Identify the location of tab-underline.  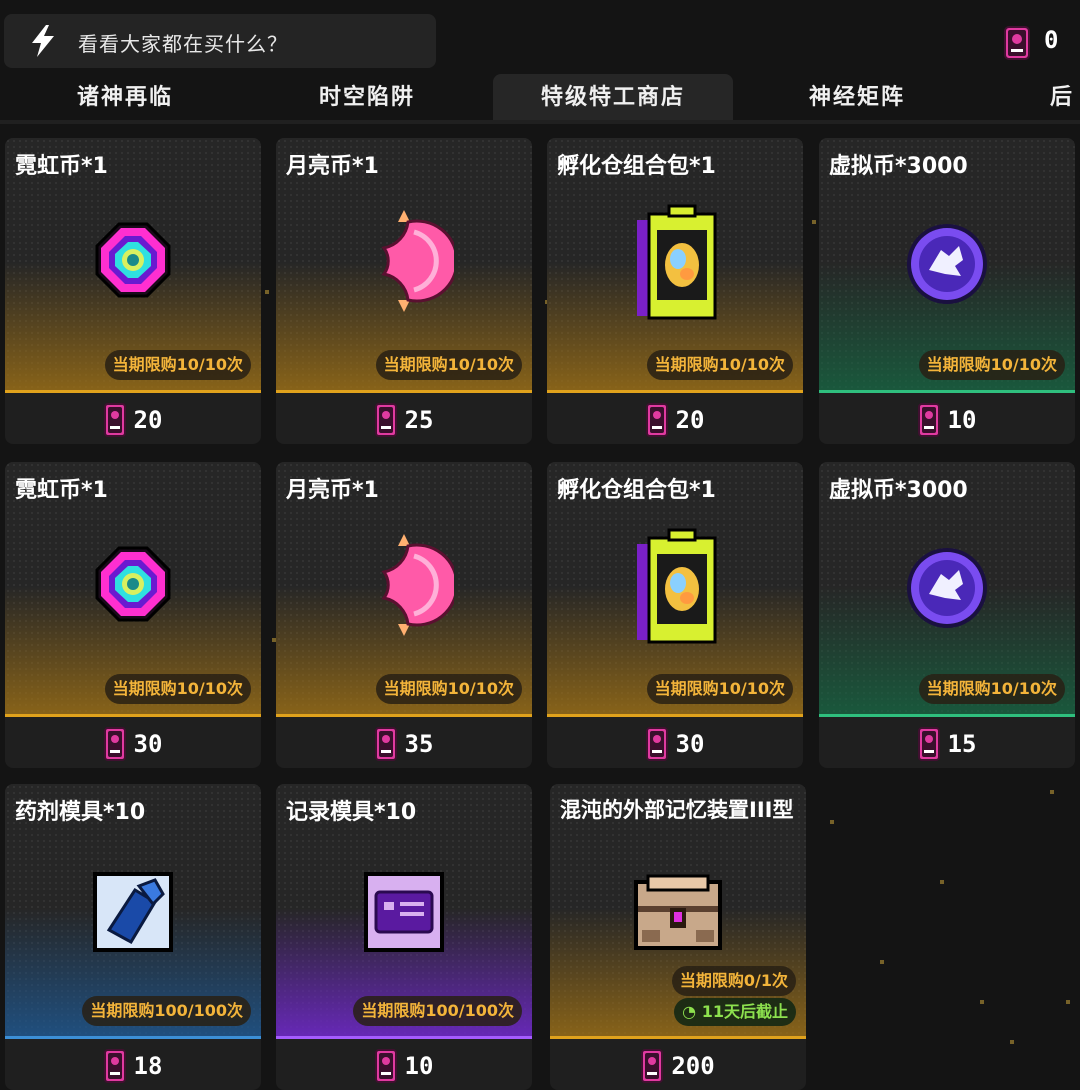
(540, 122).